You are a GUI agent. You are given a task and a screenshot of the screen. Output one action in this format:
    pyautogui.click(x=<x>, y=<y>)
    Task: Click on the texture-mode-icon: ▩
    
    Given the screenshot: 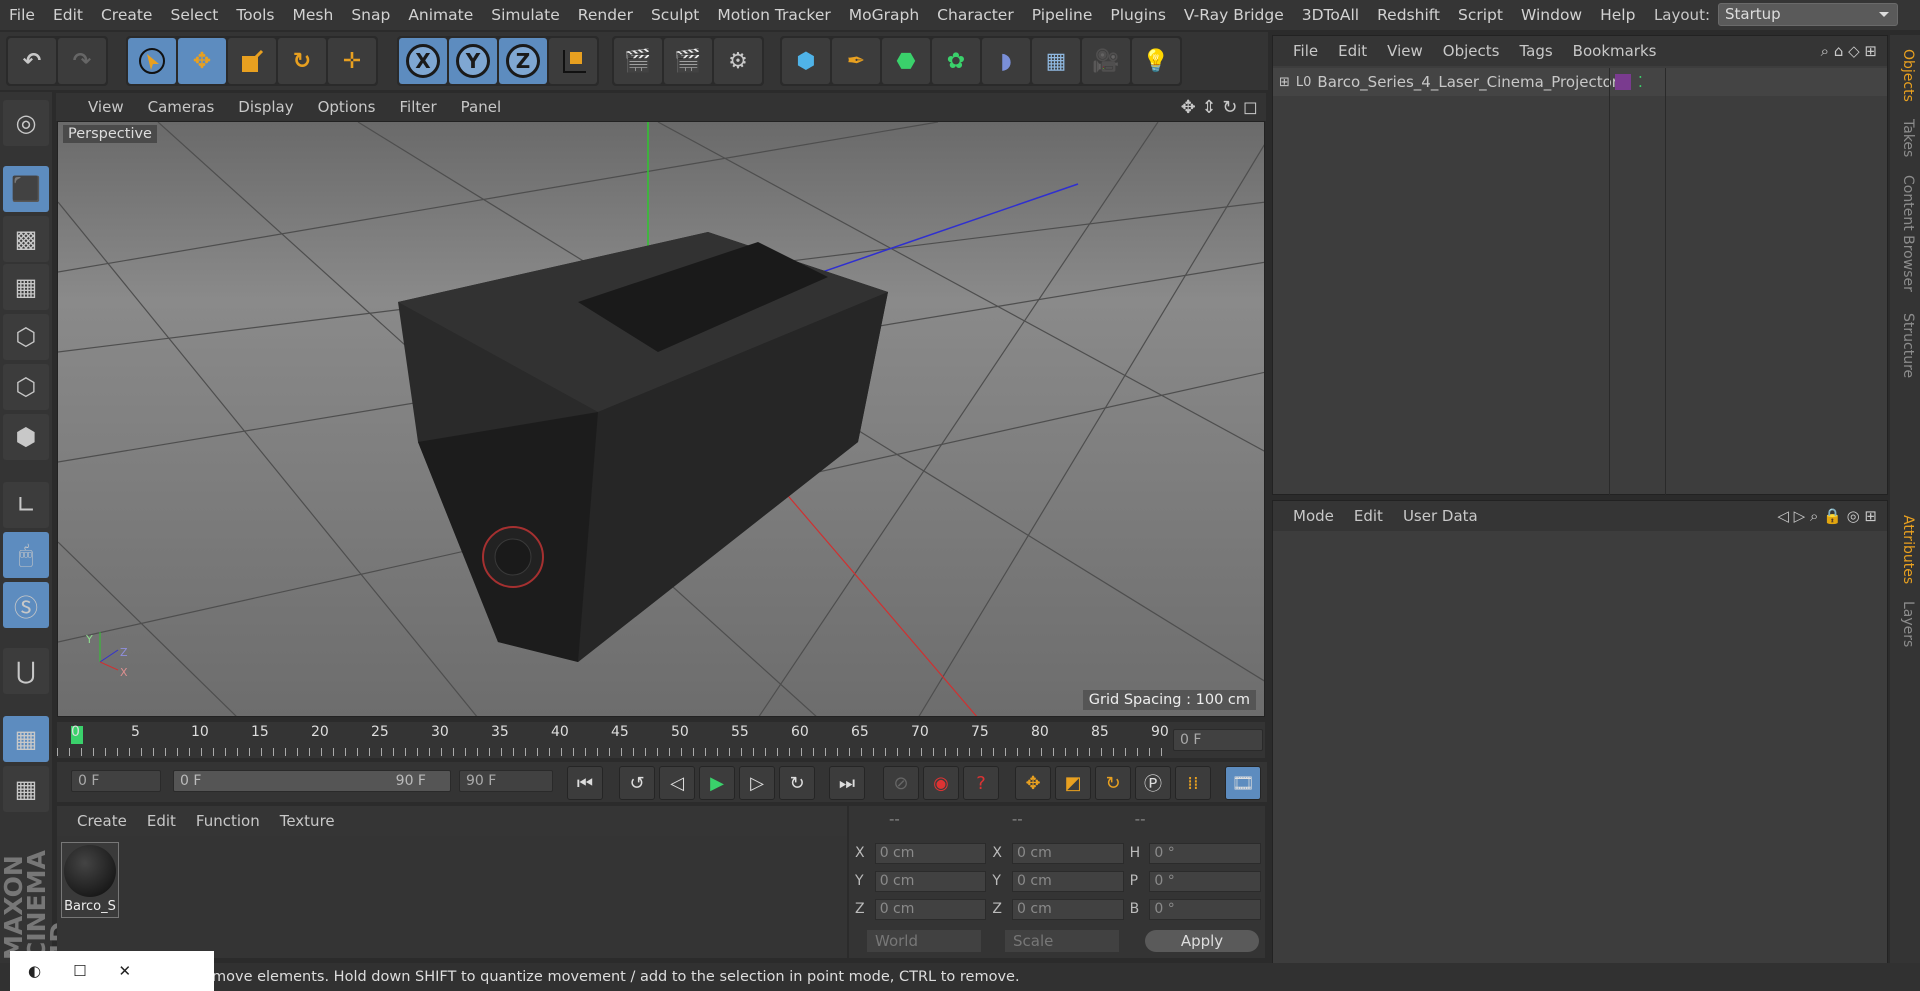 What is the action you would take?
    pyautogui.click(x=26, y=239)
    